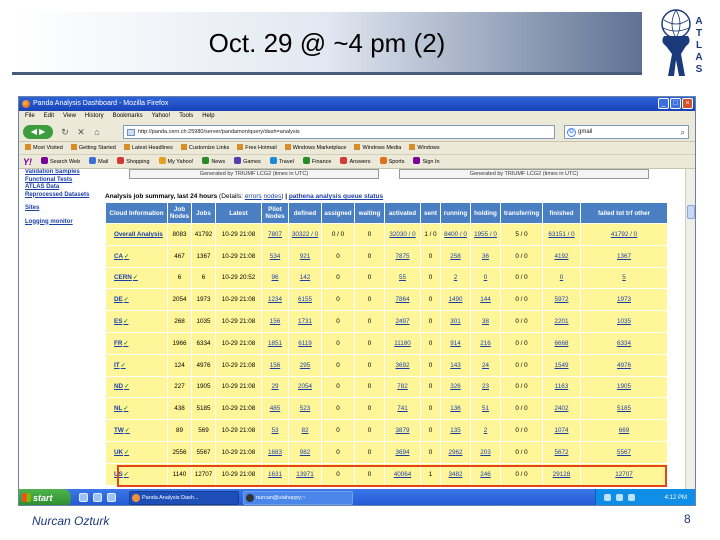 The width and height of the screenshot is (720, 540). I want to click on cell-holding: 1955 / 0, so click(485, 234).